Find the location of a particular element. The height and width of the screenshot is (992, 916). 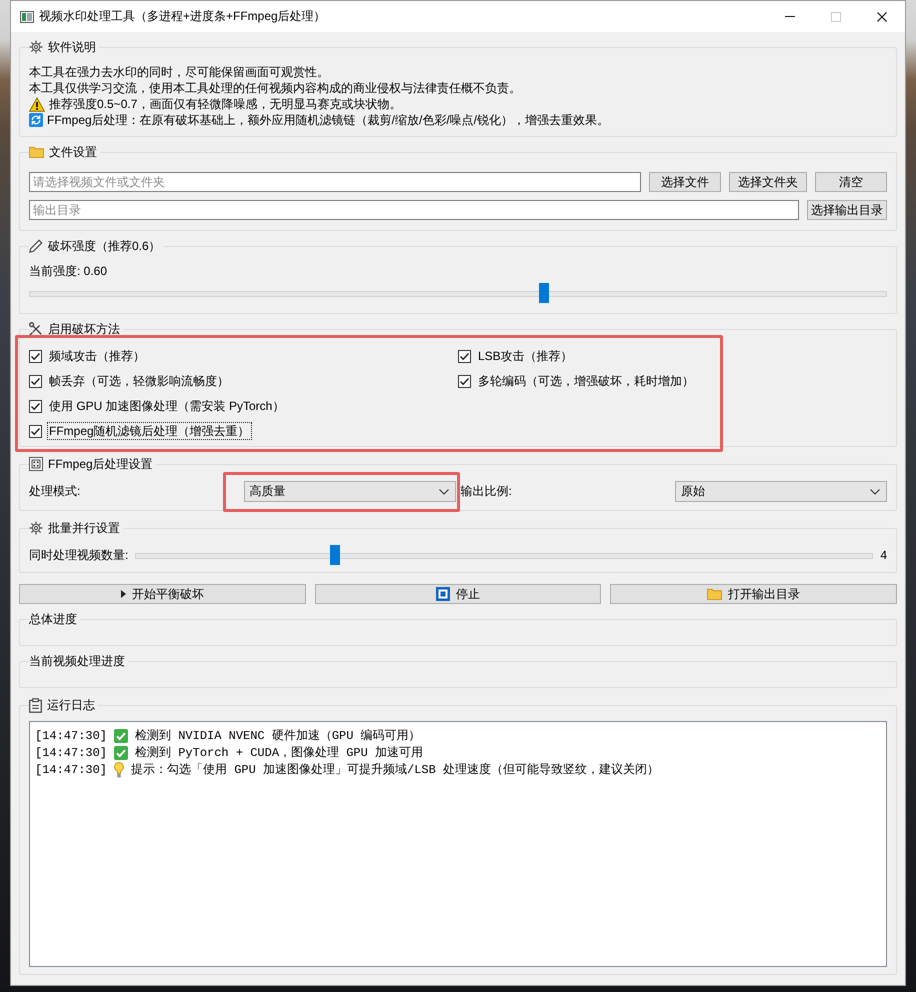

field-label: 同时处理视频数量: is located at coordinates (78, 555).